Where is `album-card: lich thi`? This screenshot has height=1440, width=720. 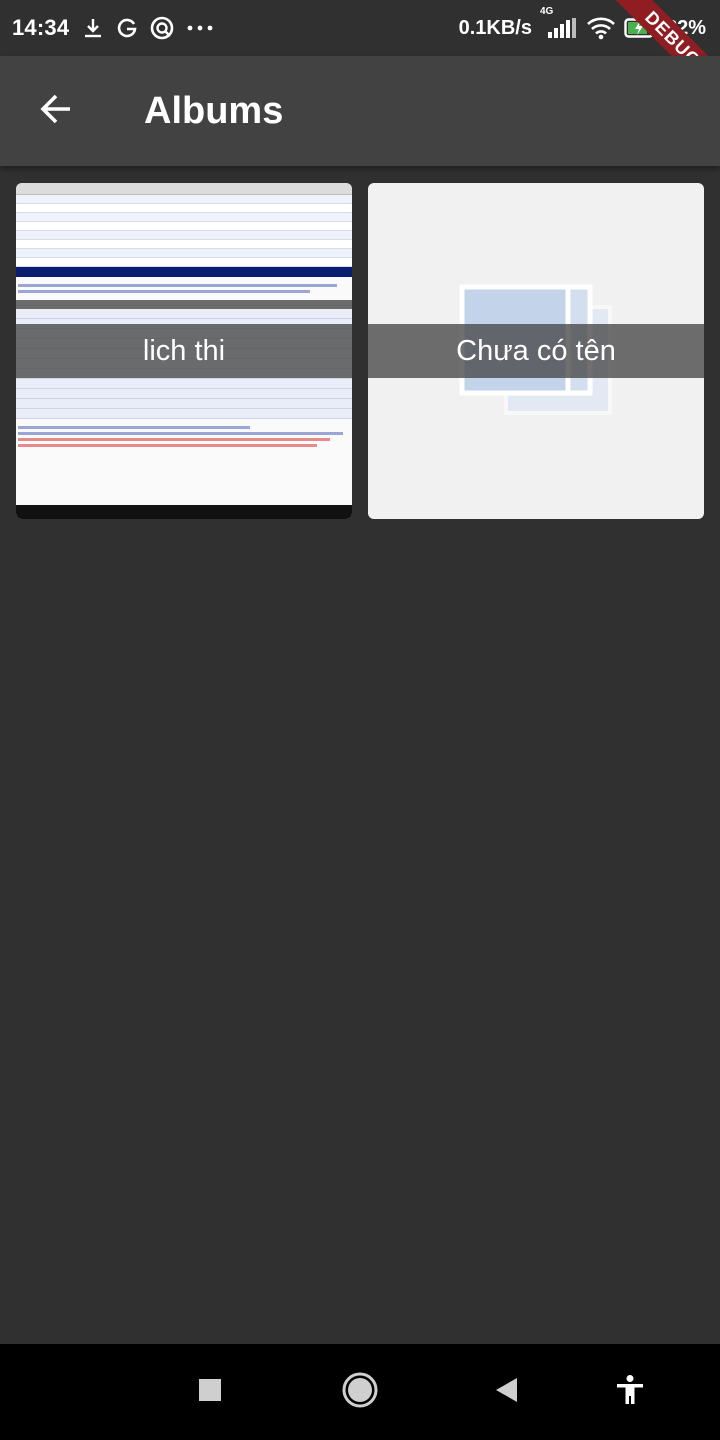 album-card: lich thi is located at coordinates (184, 351).